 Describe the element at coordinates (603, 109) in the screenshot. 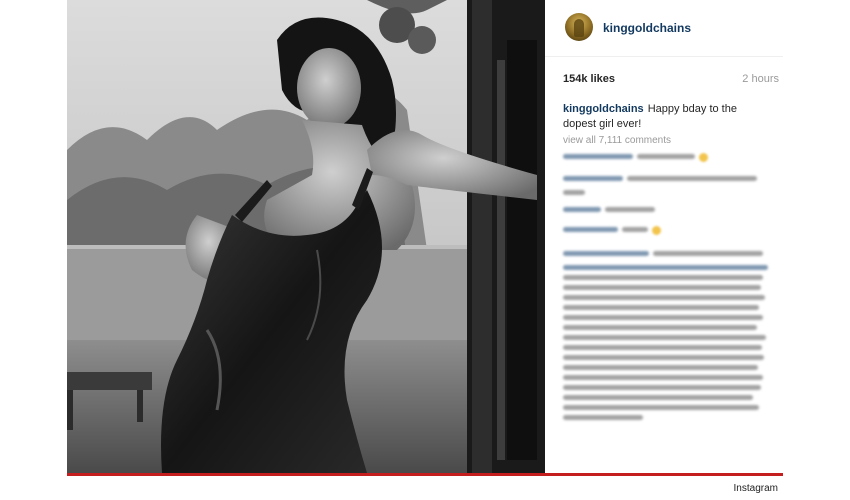

I see `caption-username: kinggoldchains` at that location.